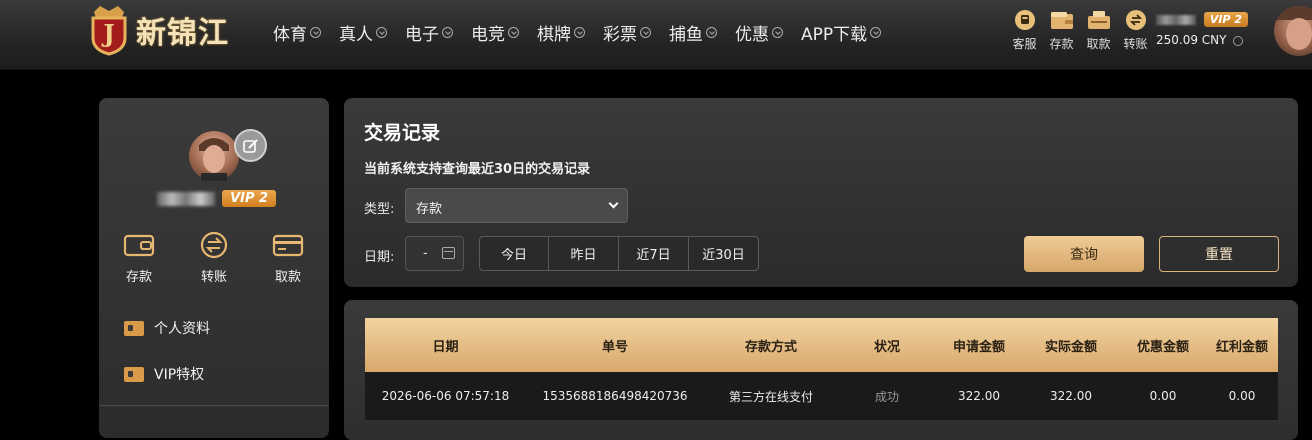 The image size is (1312, 440). I want to click on balance: 250.09 CNY, so click(1202, 40).